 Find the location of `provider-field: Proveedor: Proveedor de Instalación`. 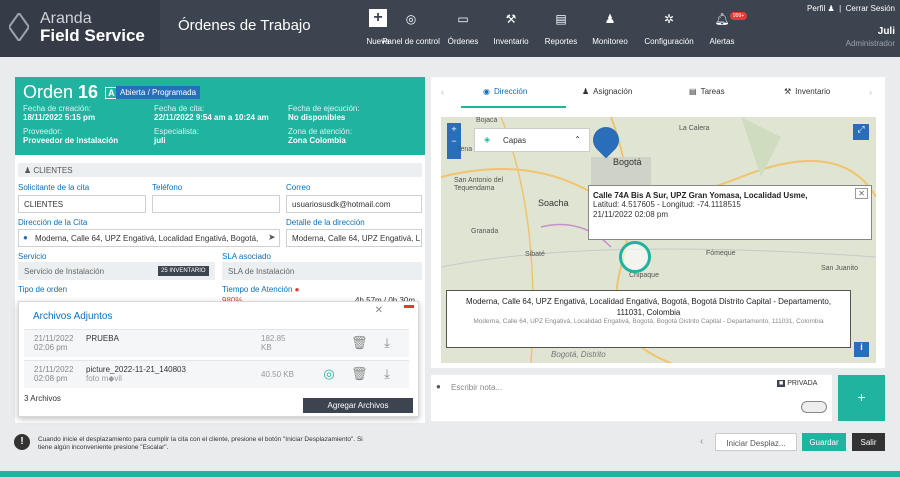

provider-field: Proveedor: Proveedor de Instalación is located at coordinates (71, 136).